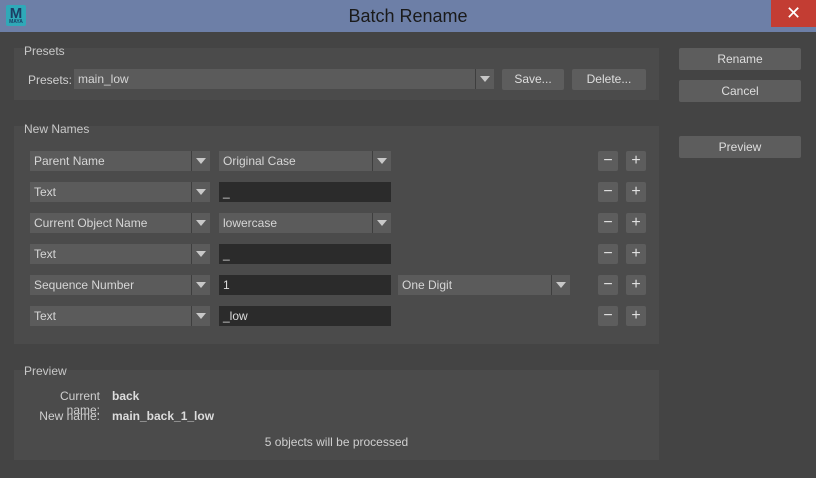 The image size is (816, 478). Describe the element at coordinates (103, 79) in the screenshot. I see `presets-selected-value: main_low` at that location.